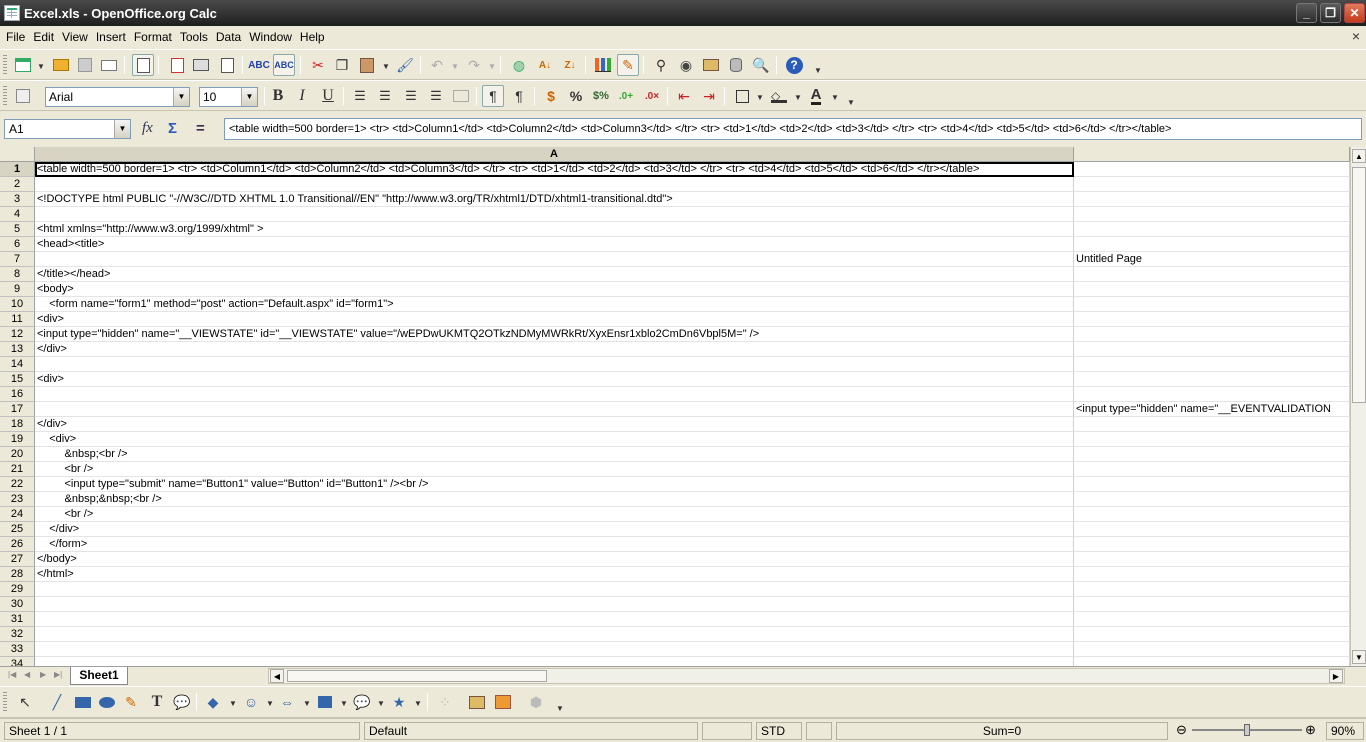  Describe the element at coordinates (686, 65) in the screenshot. I see `navigator-icon: ◉` at that location.